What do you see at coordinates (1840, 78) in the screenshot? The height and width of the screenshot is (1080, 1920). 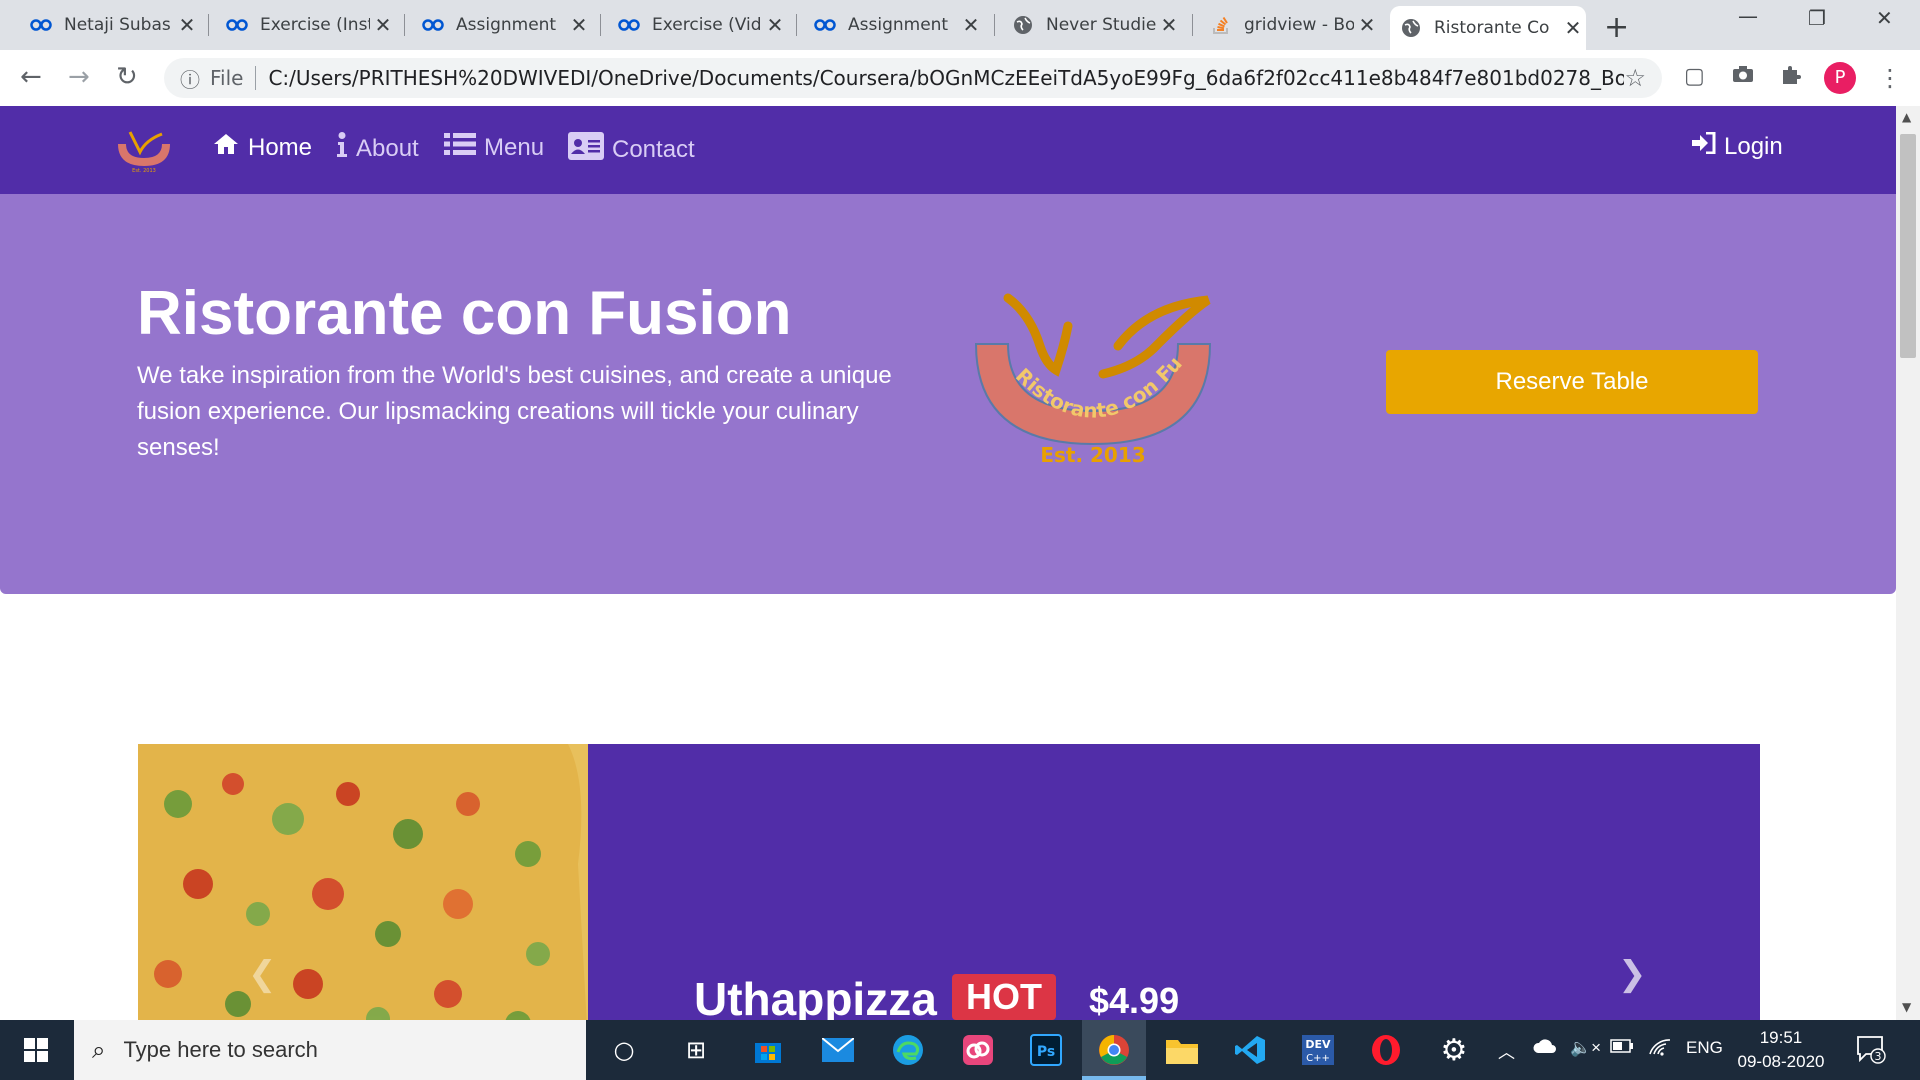 I see `profile-avatar: P` at bounding box center [1840, 78].